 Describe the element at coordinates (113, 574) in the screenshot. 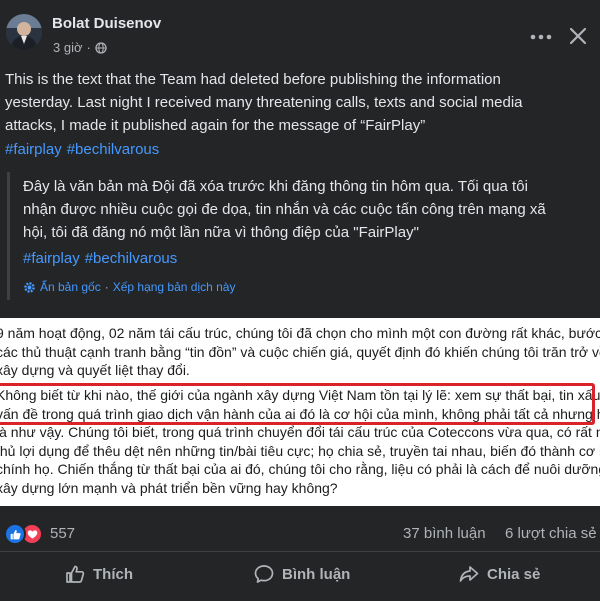

I see `like-label: Thích` at that location.